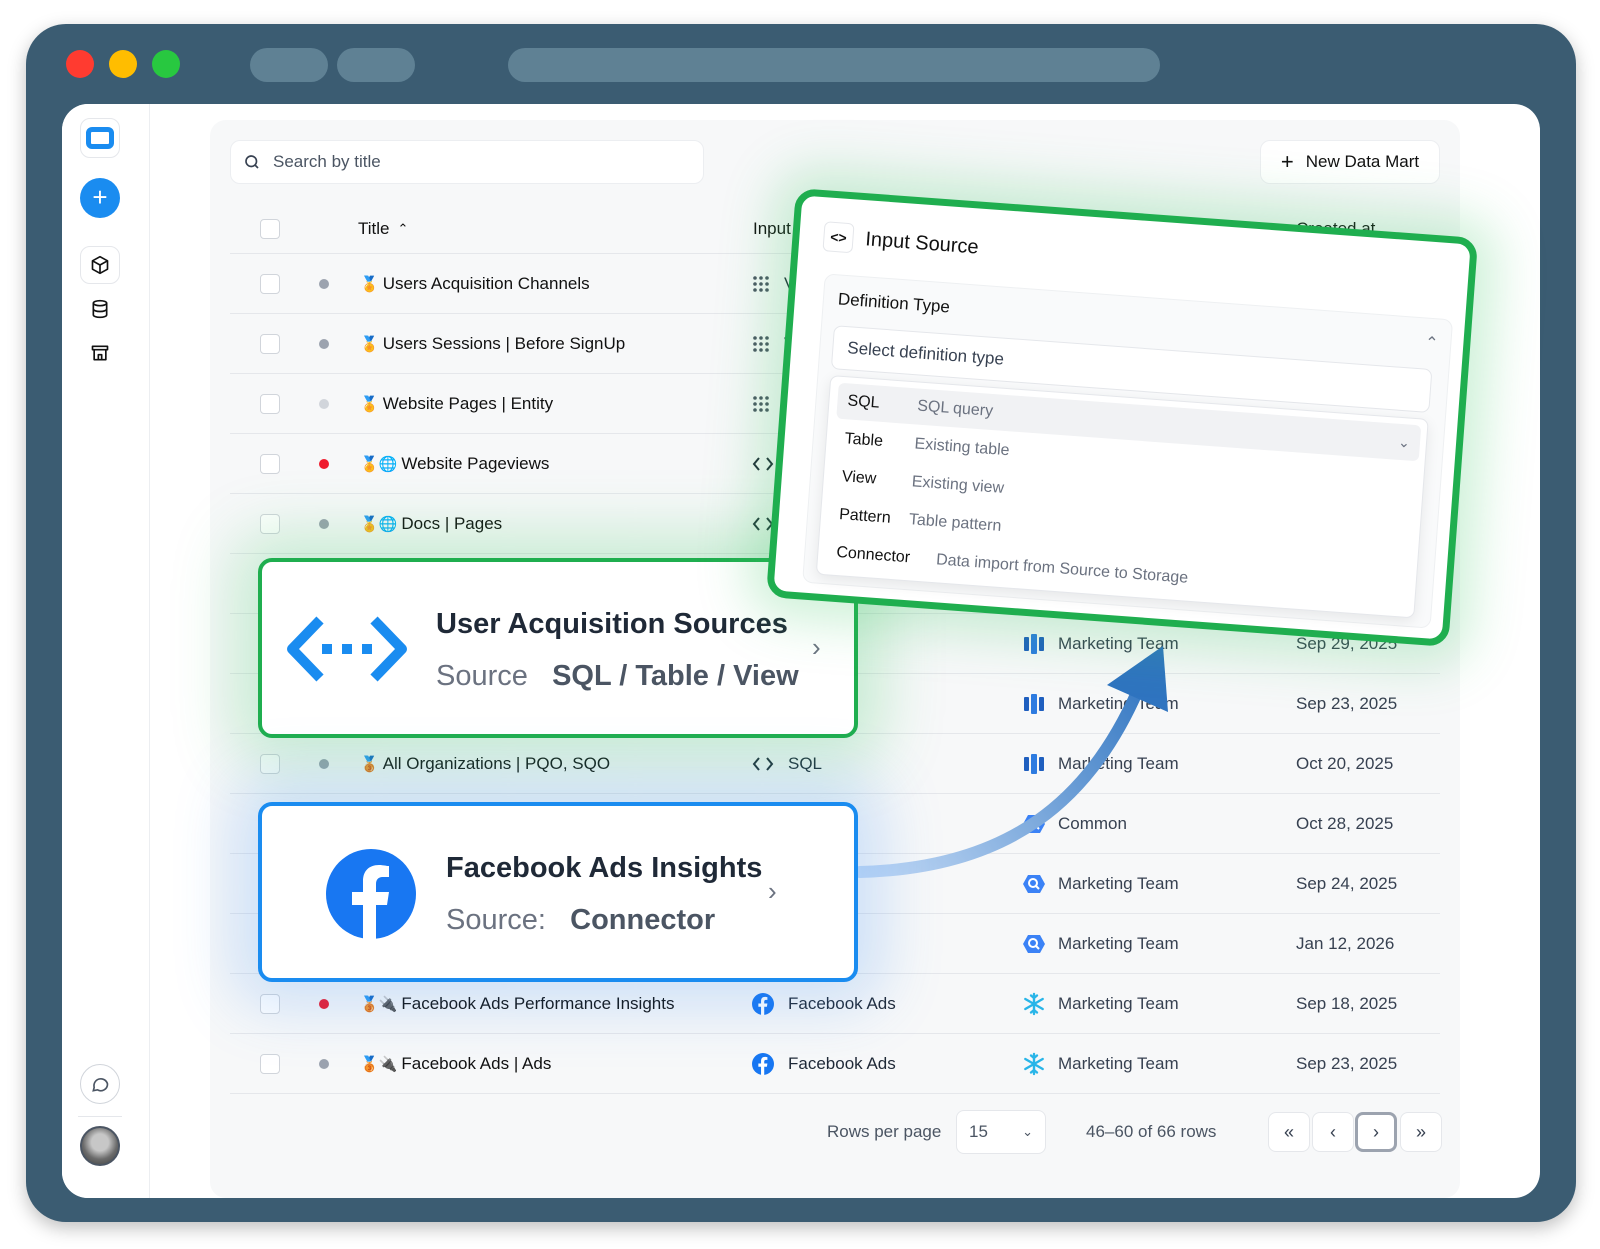  Describe the element at coordinates (1431, 343) in the screenshot. I see `chevron-up-icon: ⌃` at that location.